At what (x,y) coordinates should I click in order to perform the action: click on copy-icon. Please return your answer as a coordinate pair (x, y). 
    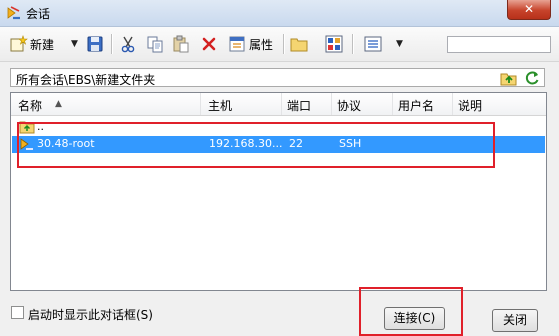
    Looking at the image, I should click on (155, 44).